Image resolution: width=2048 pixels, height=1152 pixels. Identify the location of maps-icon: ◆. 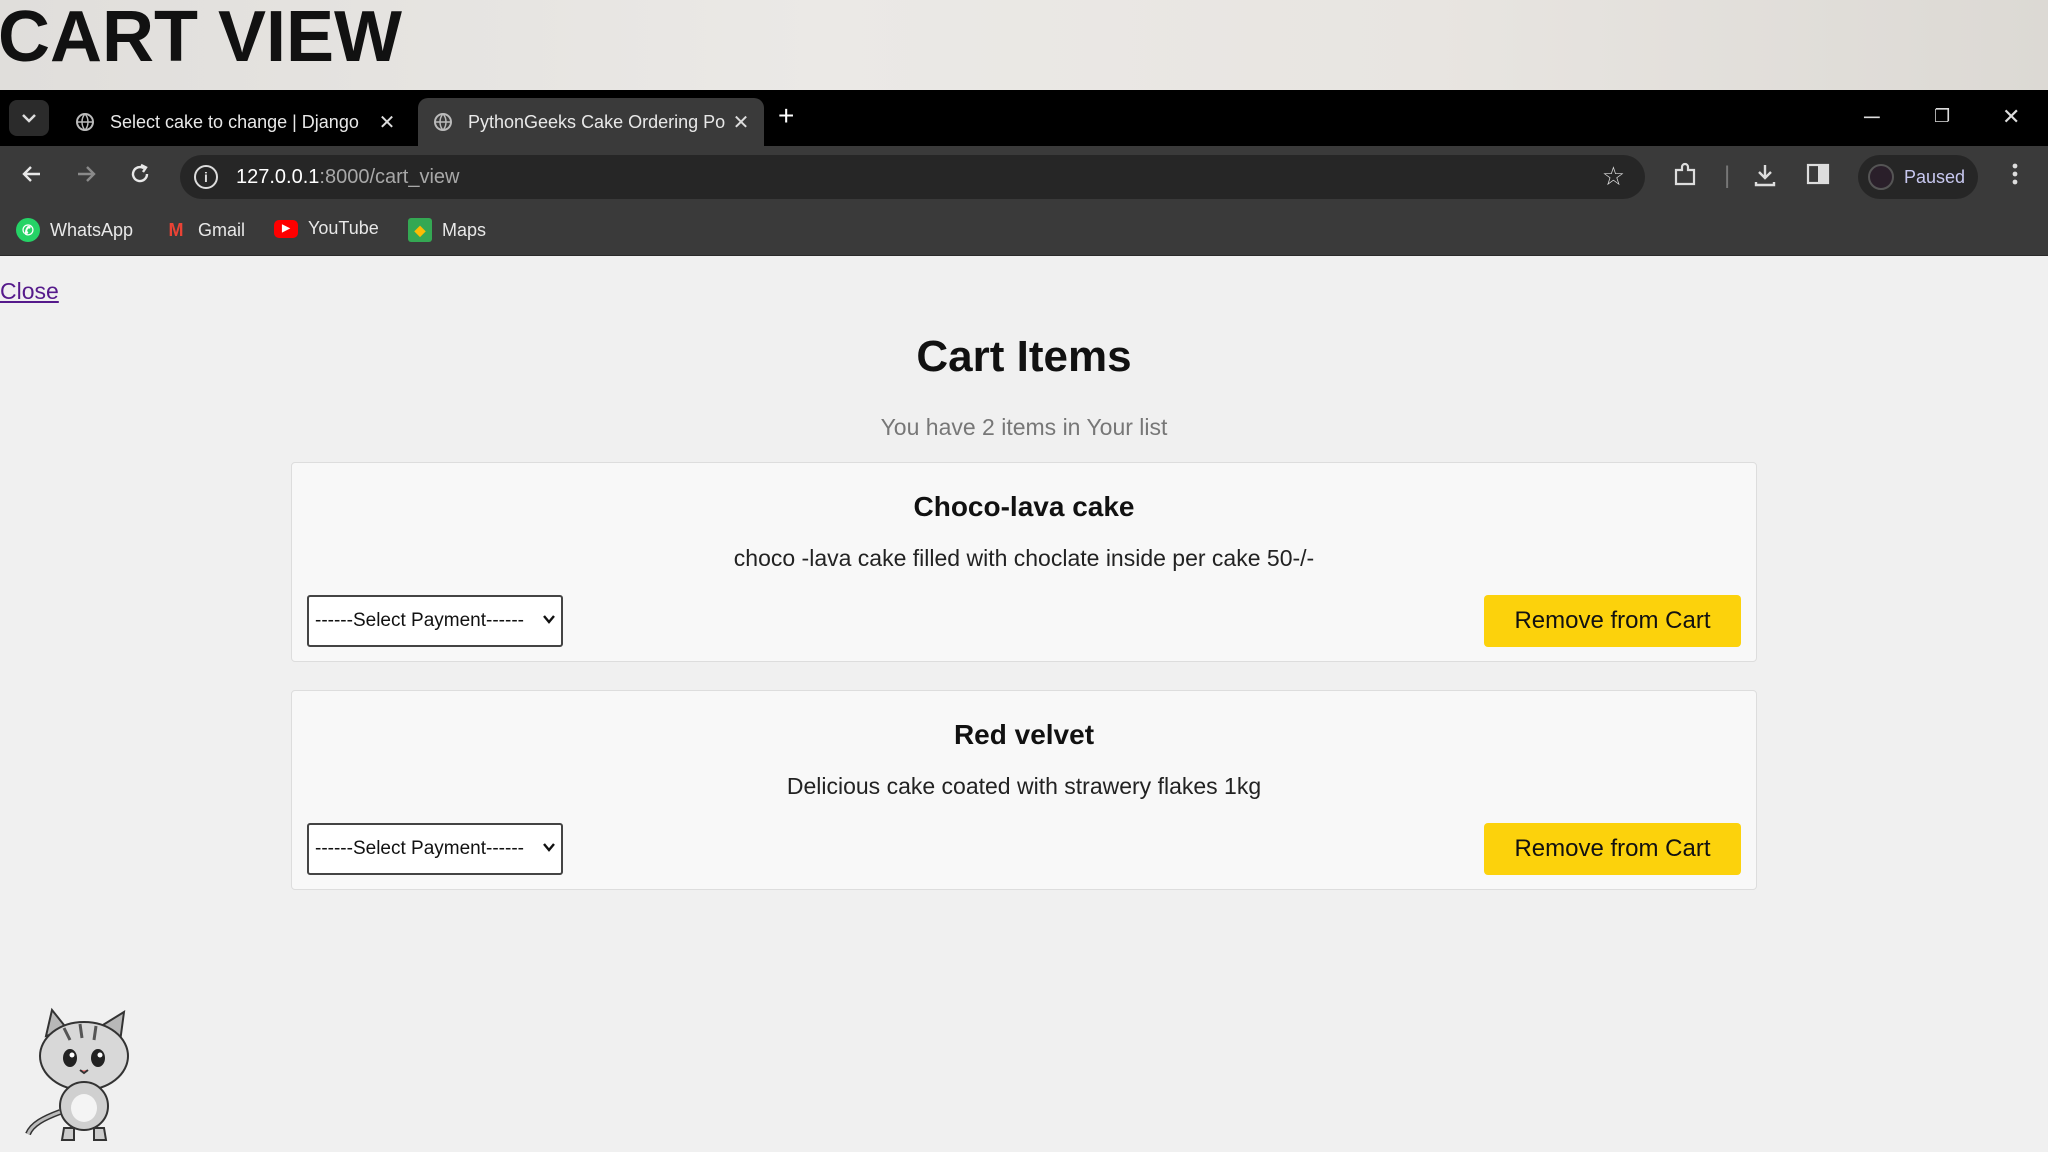
(420, 230).